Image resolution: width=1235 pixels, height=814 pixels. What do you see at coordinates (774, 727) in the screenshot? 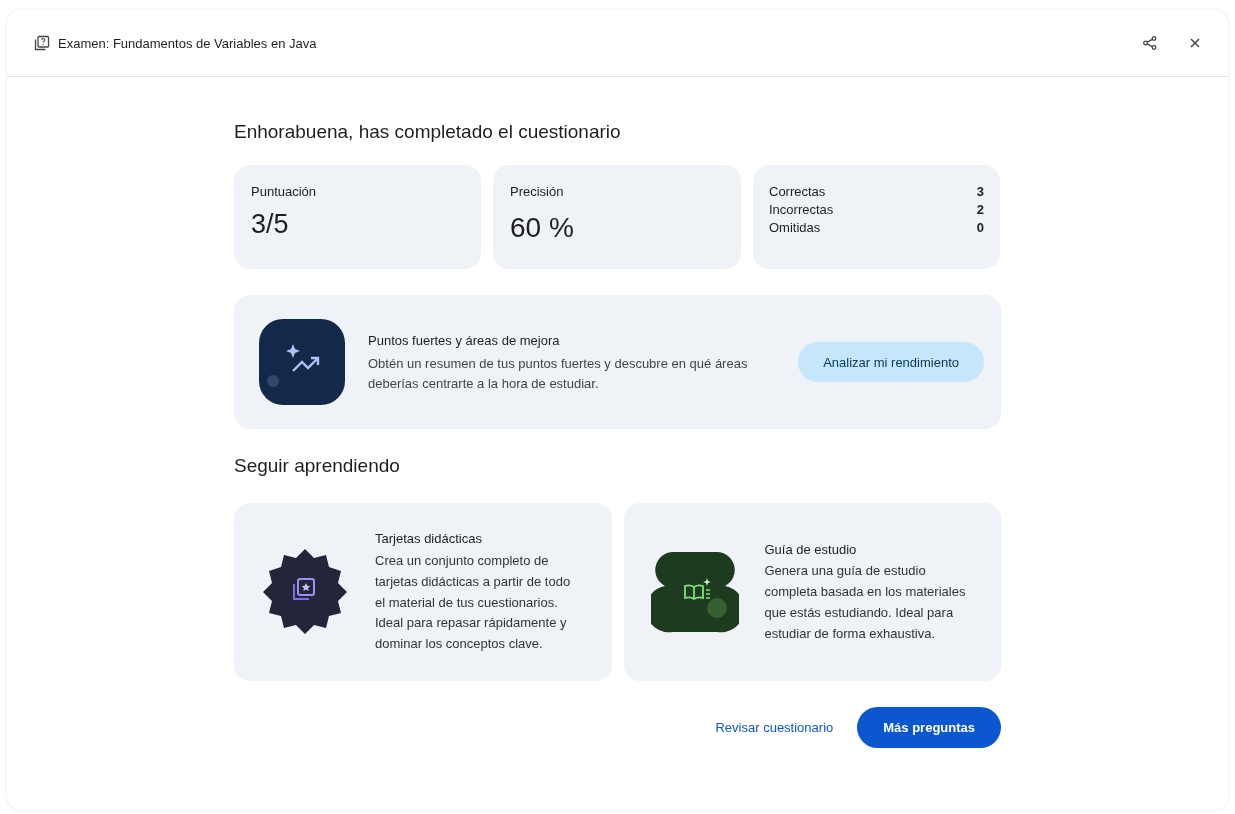
I see `review-quiz-button: Revisar cuestionario` at bounding box center [774, 727].